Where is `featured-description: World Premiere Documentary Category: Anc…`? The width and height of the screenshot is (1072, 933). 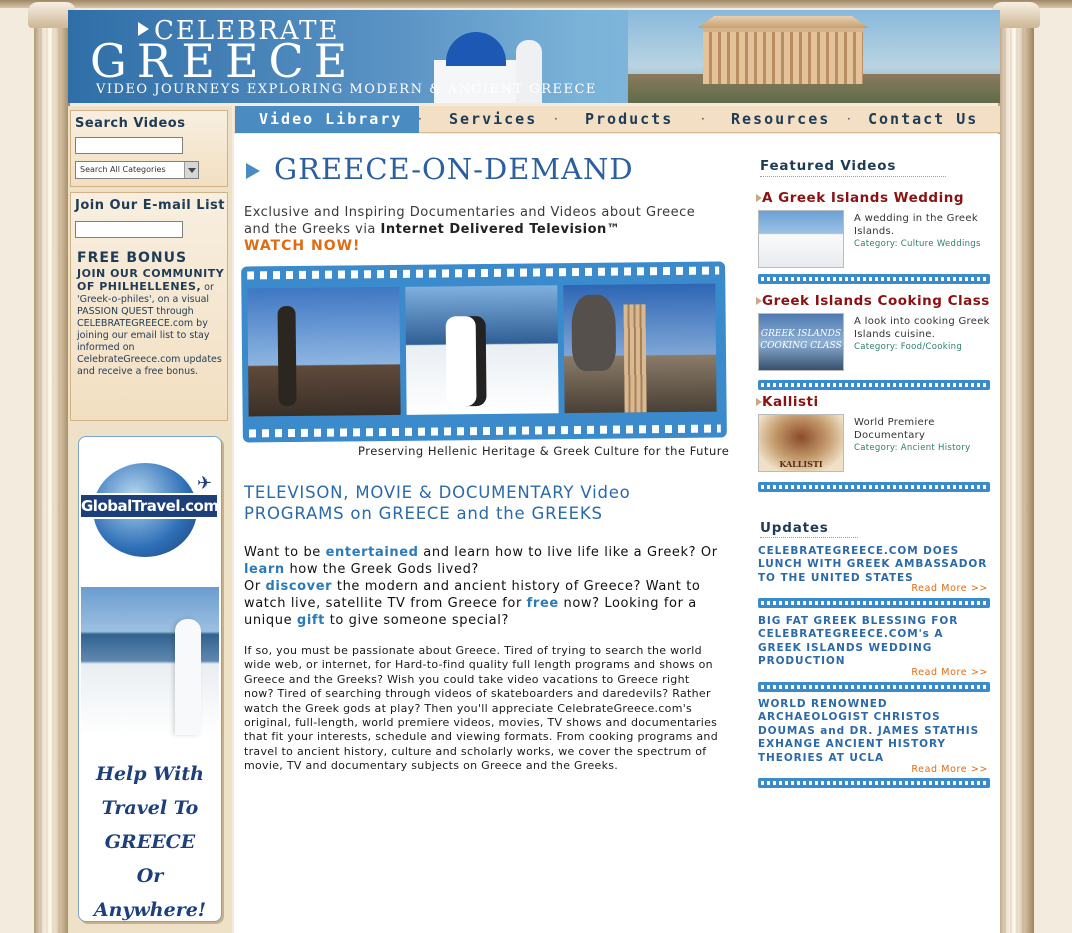 featured-description: World Premiere Documentary Category: Anc… is located at coordinates (924, 435).